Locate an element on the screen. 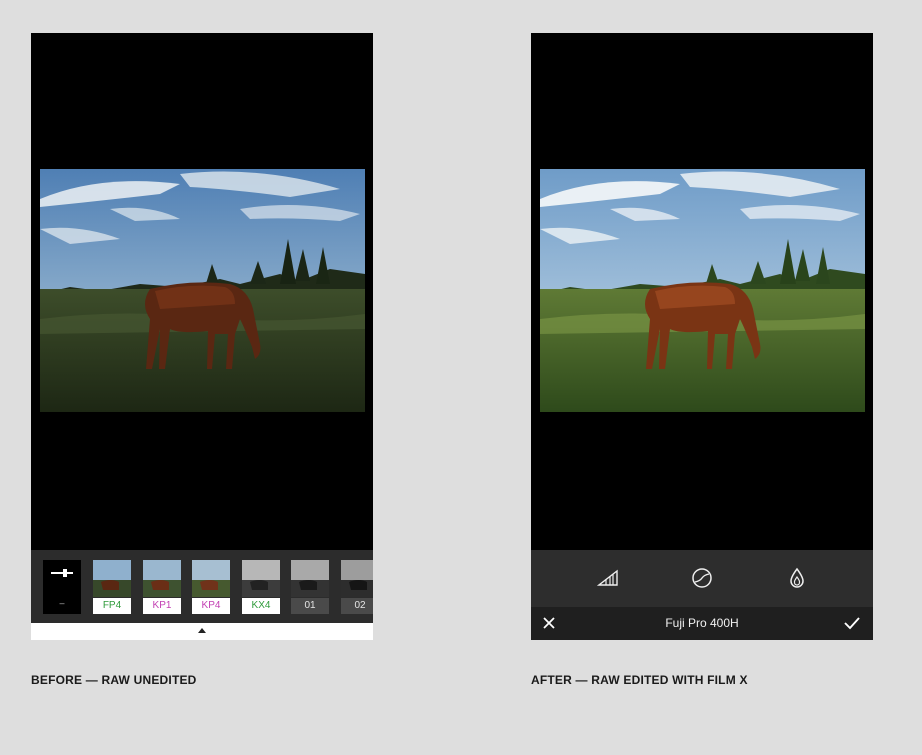 This screenshot has height=755, width=922. preset-label: KP1 is located at coordinates (162, 606).